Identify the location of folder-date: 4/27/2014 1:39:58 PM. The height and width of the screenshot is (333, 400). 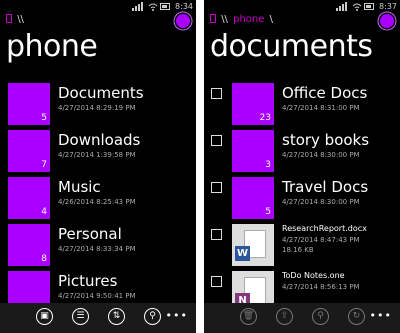
(97, 155).